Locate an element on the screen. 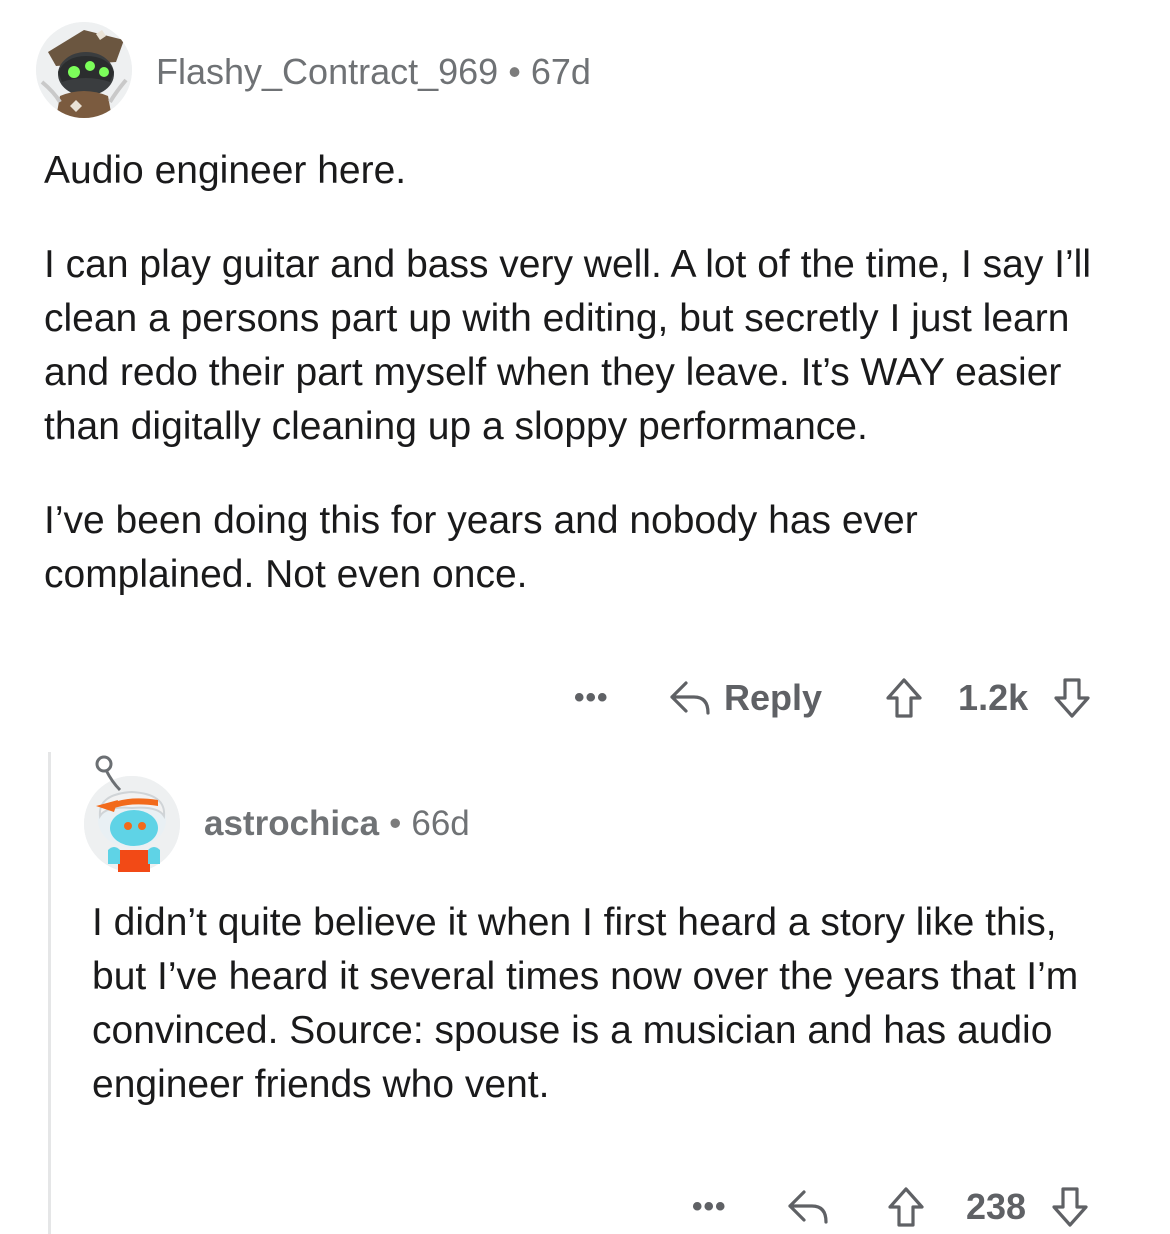 This screenshot has height=1234, width=1170. avatar-robot-icon is located at coordinates (84, 70).